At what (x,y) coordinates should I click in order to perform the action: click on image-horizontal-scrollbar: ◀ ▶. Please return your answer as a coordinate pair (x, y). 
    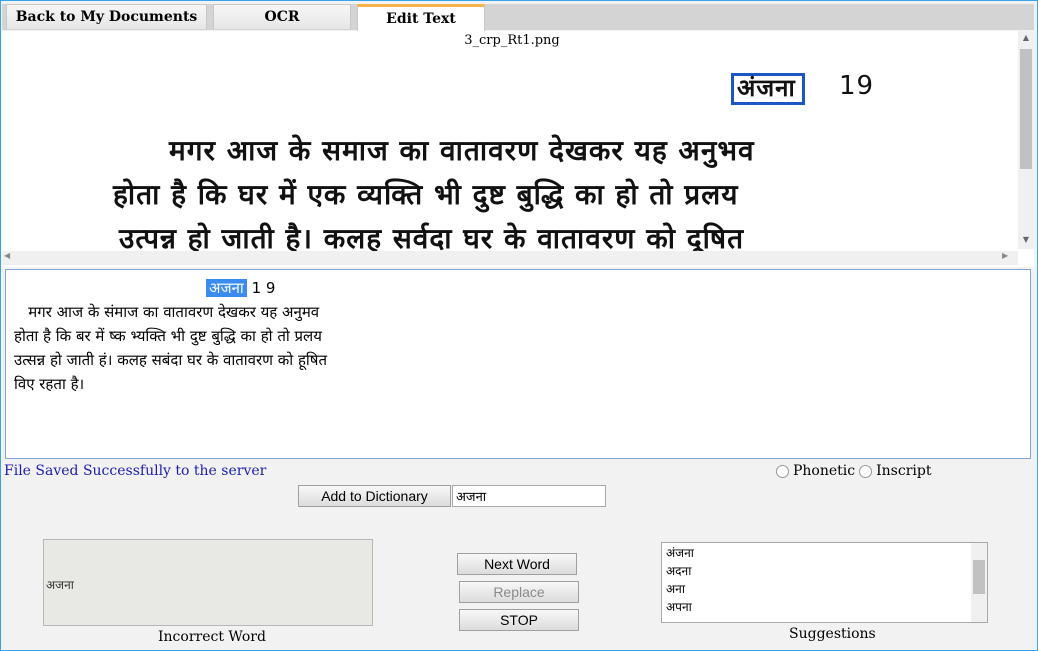
    Looking at the image, I should click on (510, 258).